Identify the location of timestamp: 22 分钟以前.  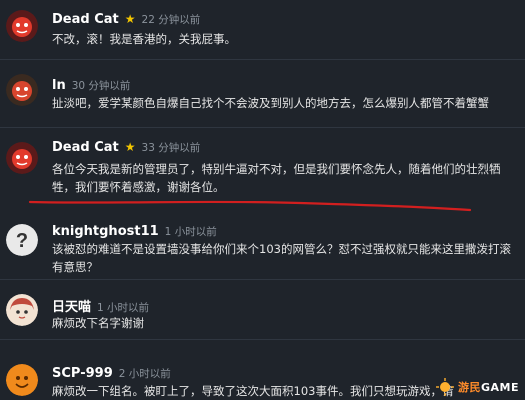
(171, 20).